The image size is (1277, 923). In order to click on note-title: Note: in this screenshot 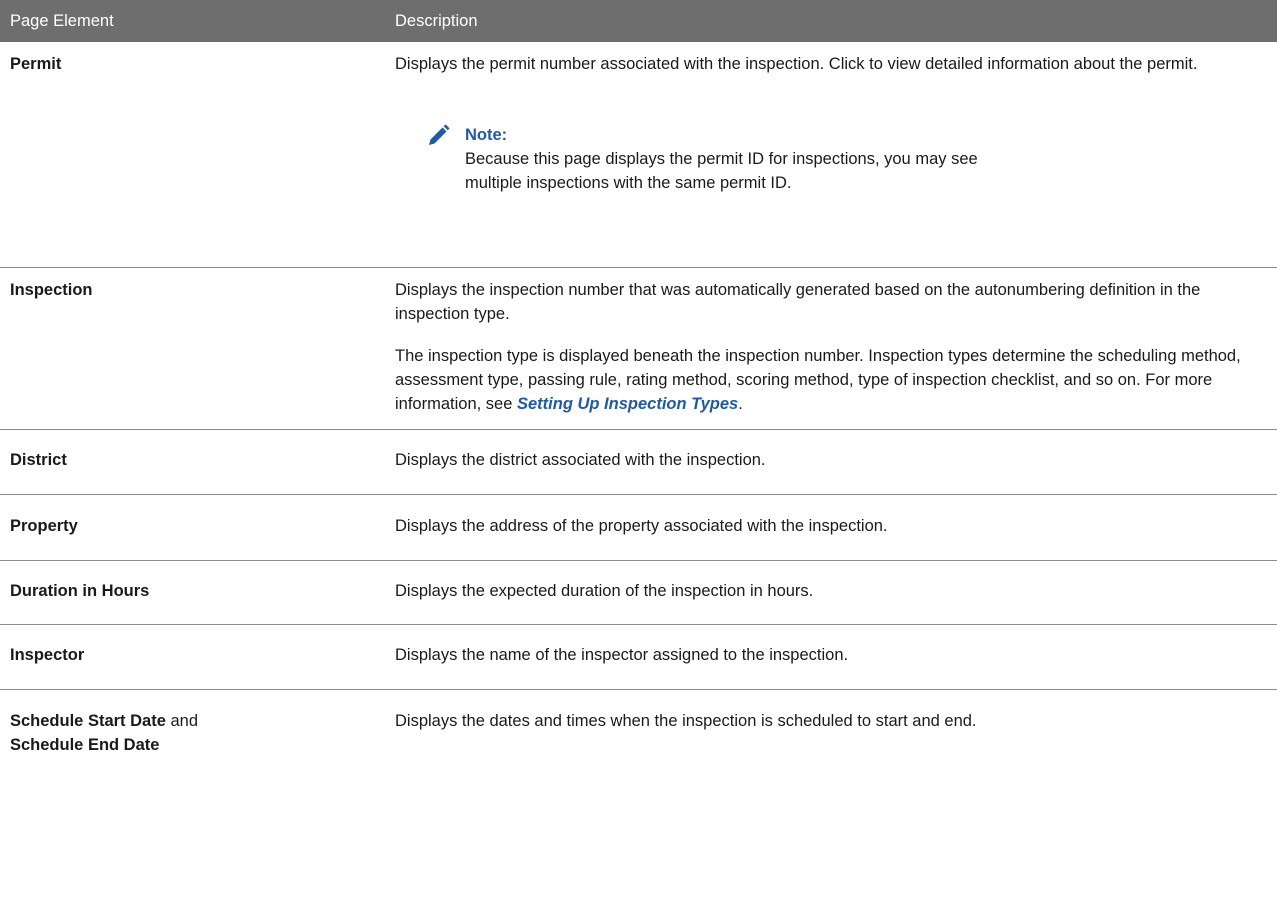, I will do `click(486, 135)`.